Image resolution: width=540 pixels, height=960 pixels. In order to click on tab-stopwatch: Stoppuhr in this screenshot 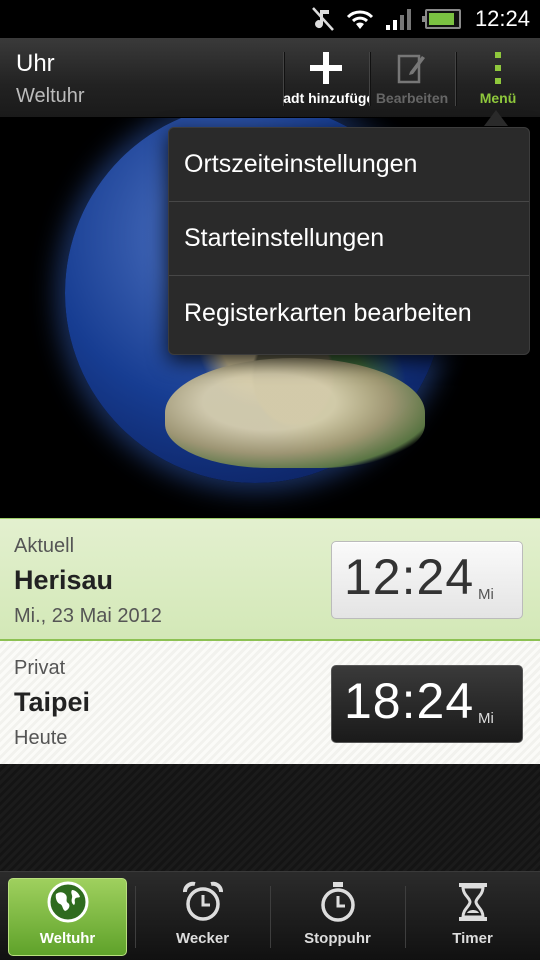, I will do `click(337, 916)`.